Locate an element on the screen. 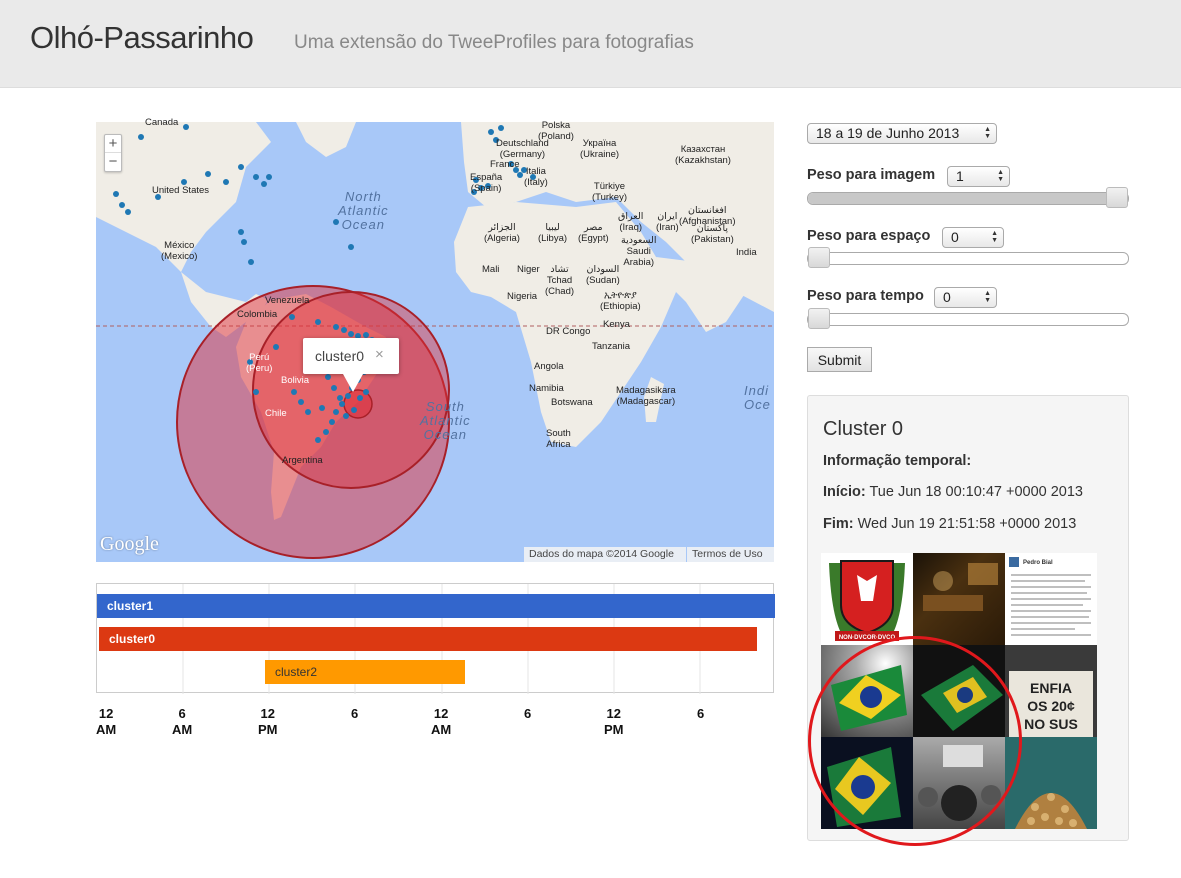 The height and width of the screenshot is (878, 1181). map-label-italy: Italia (Italy) is located at coordinates (536, 177).